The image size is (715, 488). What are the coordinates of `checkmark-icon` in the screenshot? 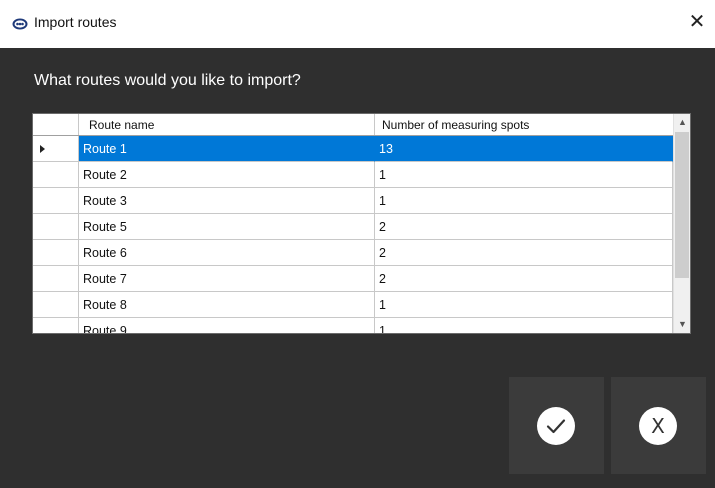 It's located at (556, 426).